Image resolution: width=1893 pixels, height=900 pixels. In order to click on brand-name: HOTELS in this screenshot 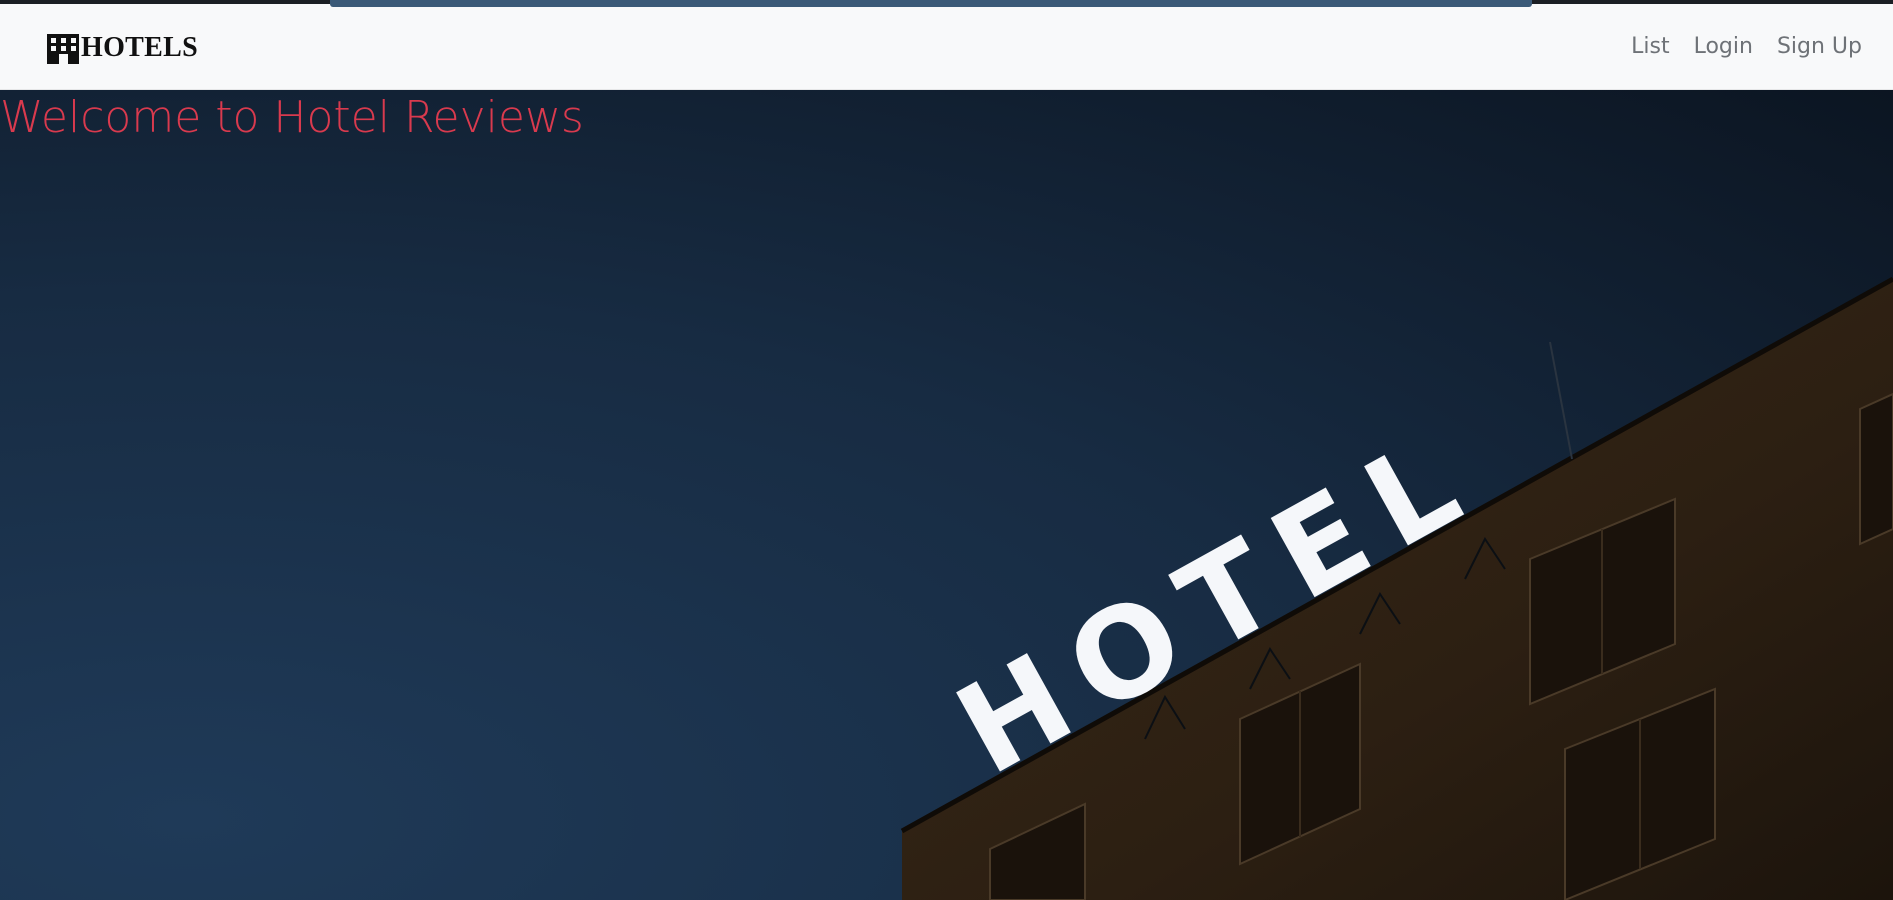, I will do `click(139, 47)`.